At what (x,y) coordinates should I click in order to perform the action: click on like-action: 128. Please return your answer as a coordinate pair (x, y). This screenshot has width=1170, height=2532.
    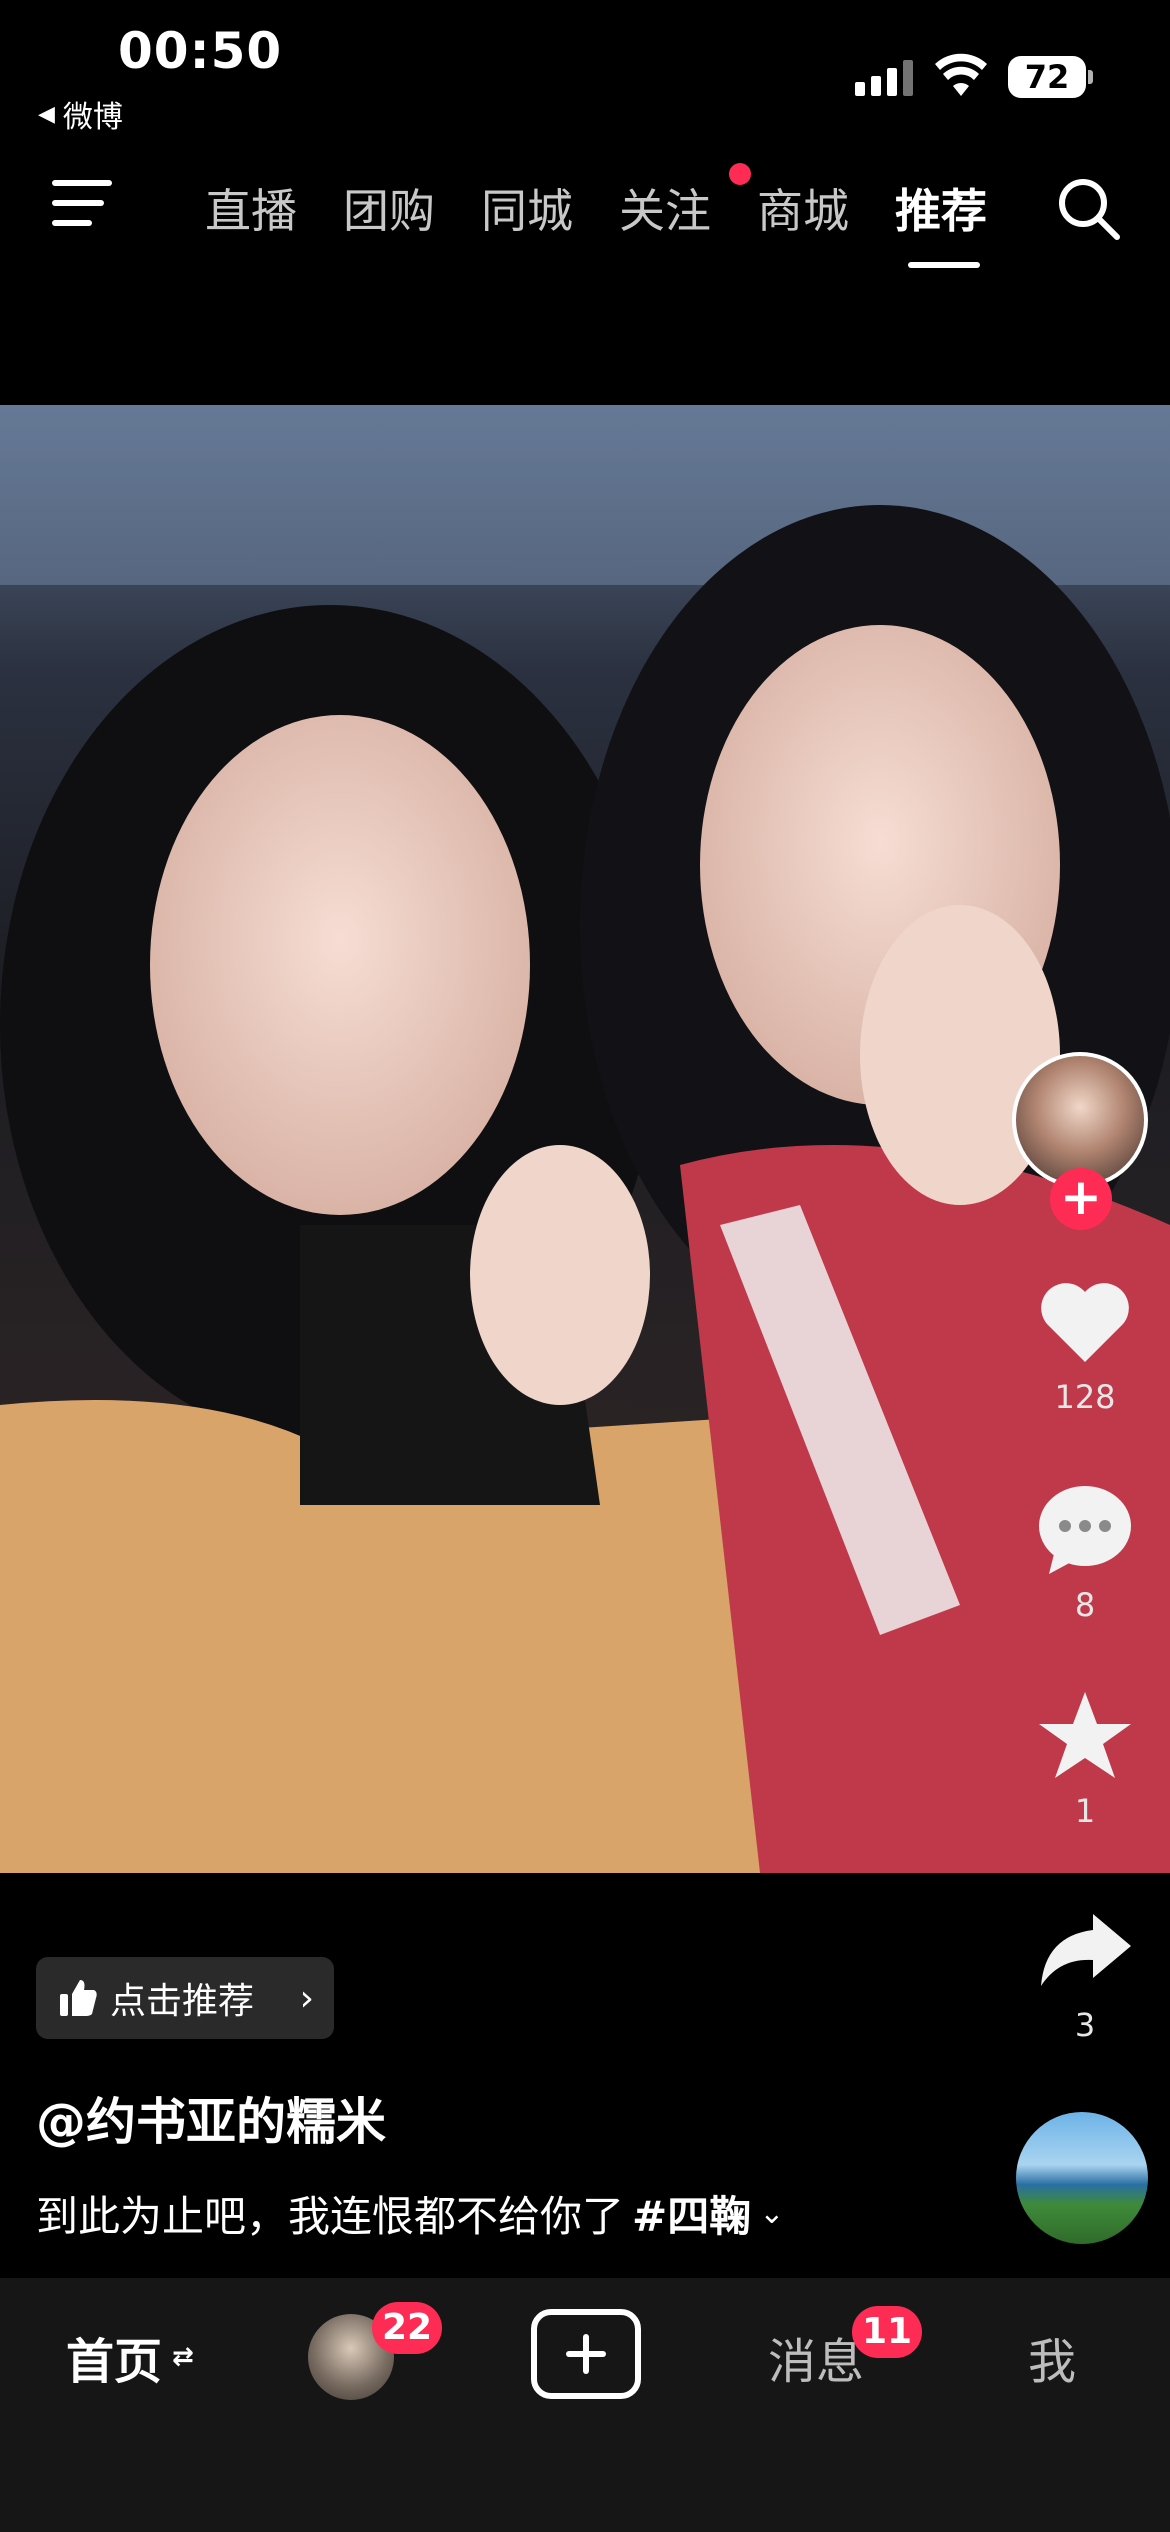
    Looking at the image, I should click on (1085, 1344).